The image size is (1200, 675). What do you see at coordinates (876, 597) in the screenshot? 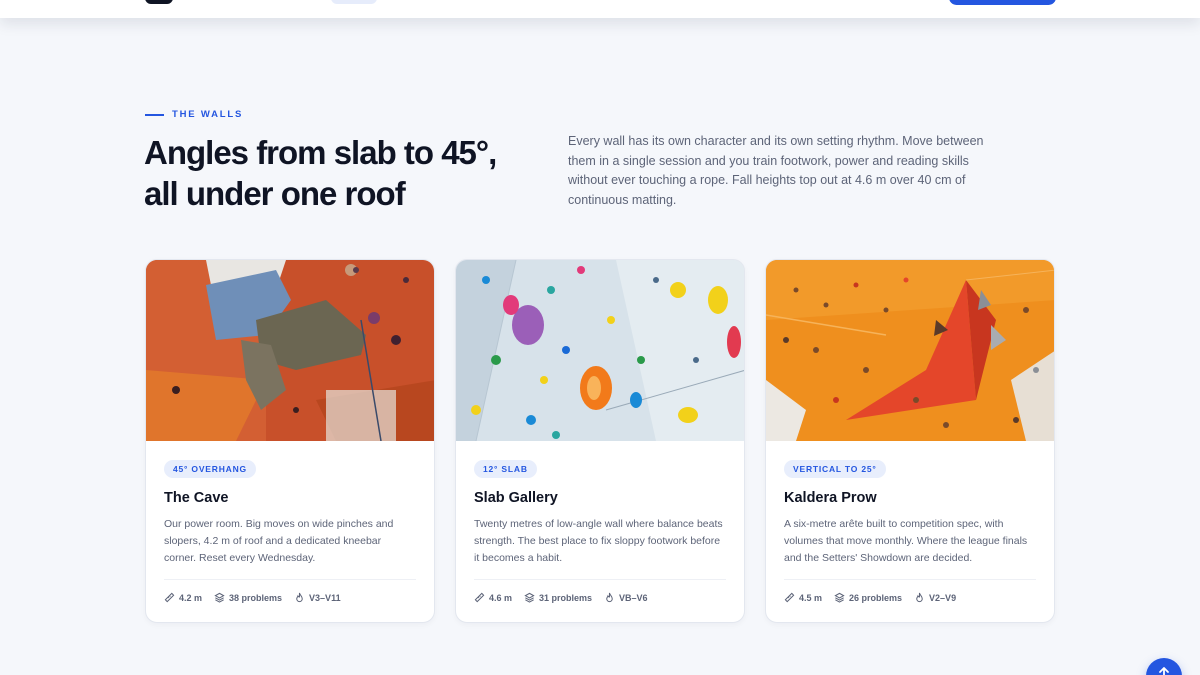
I see `wall-problems-value: 26 problems` at bounding box center [876, 597].